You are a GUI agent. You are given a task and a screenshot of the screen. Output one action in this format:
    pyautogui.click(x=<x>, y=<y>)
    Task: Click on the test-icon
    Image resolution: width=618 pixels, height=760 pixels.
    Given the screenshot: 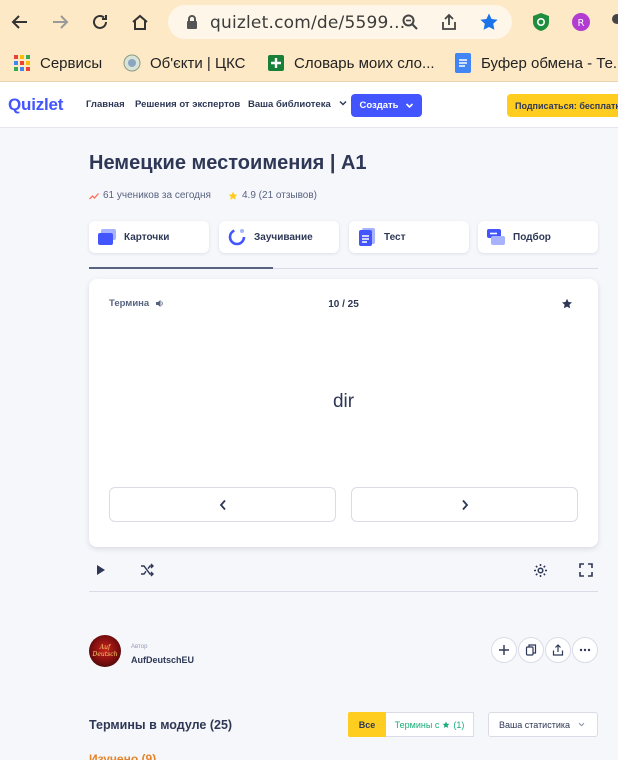 What is the action you would take?
    pyautogui.click(x=367, y=237)
    